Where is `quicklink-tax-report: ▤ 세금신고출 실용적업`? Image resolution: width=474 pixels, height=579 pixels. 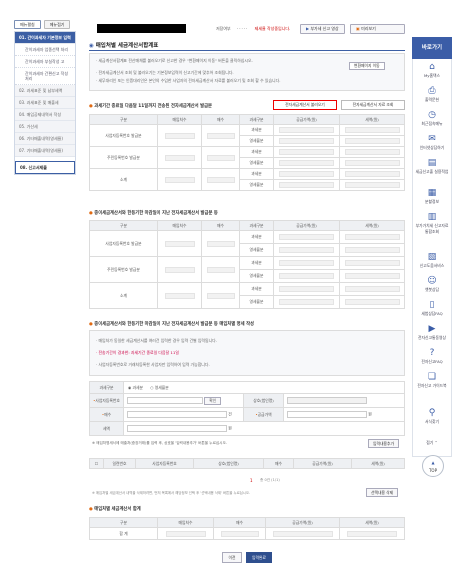 quicklink-tax-report: ▤ 세금신고출 실용적업 is located at coordinates (432, 166).